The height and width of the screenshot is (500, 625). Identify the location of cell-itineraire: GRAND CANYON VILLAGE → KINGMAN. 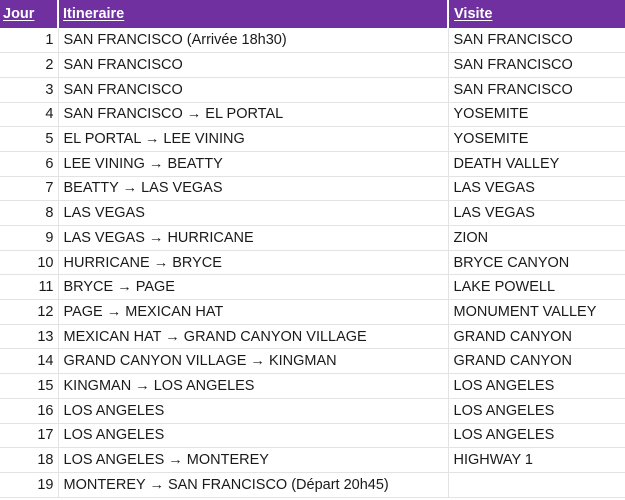
(253, 361).